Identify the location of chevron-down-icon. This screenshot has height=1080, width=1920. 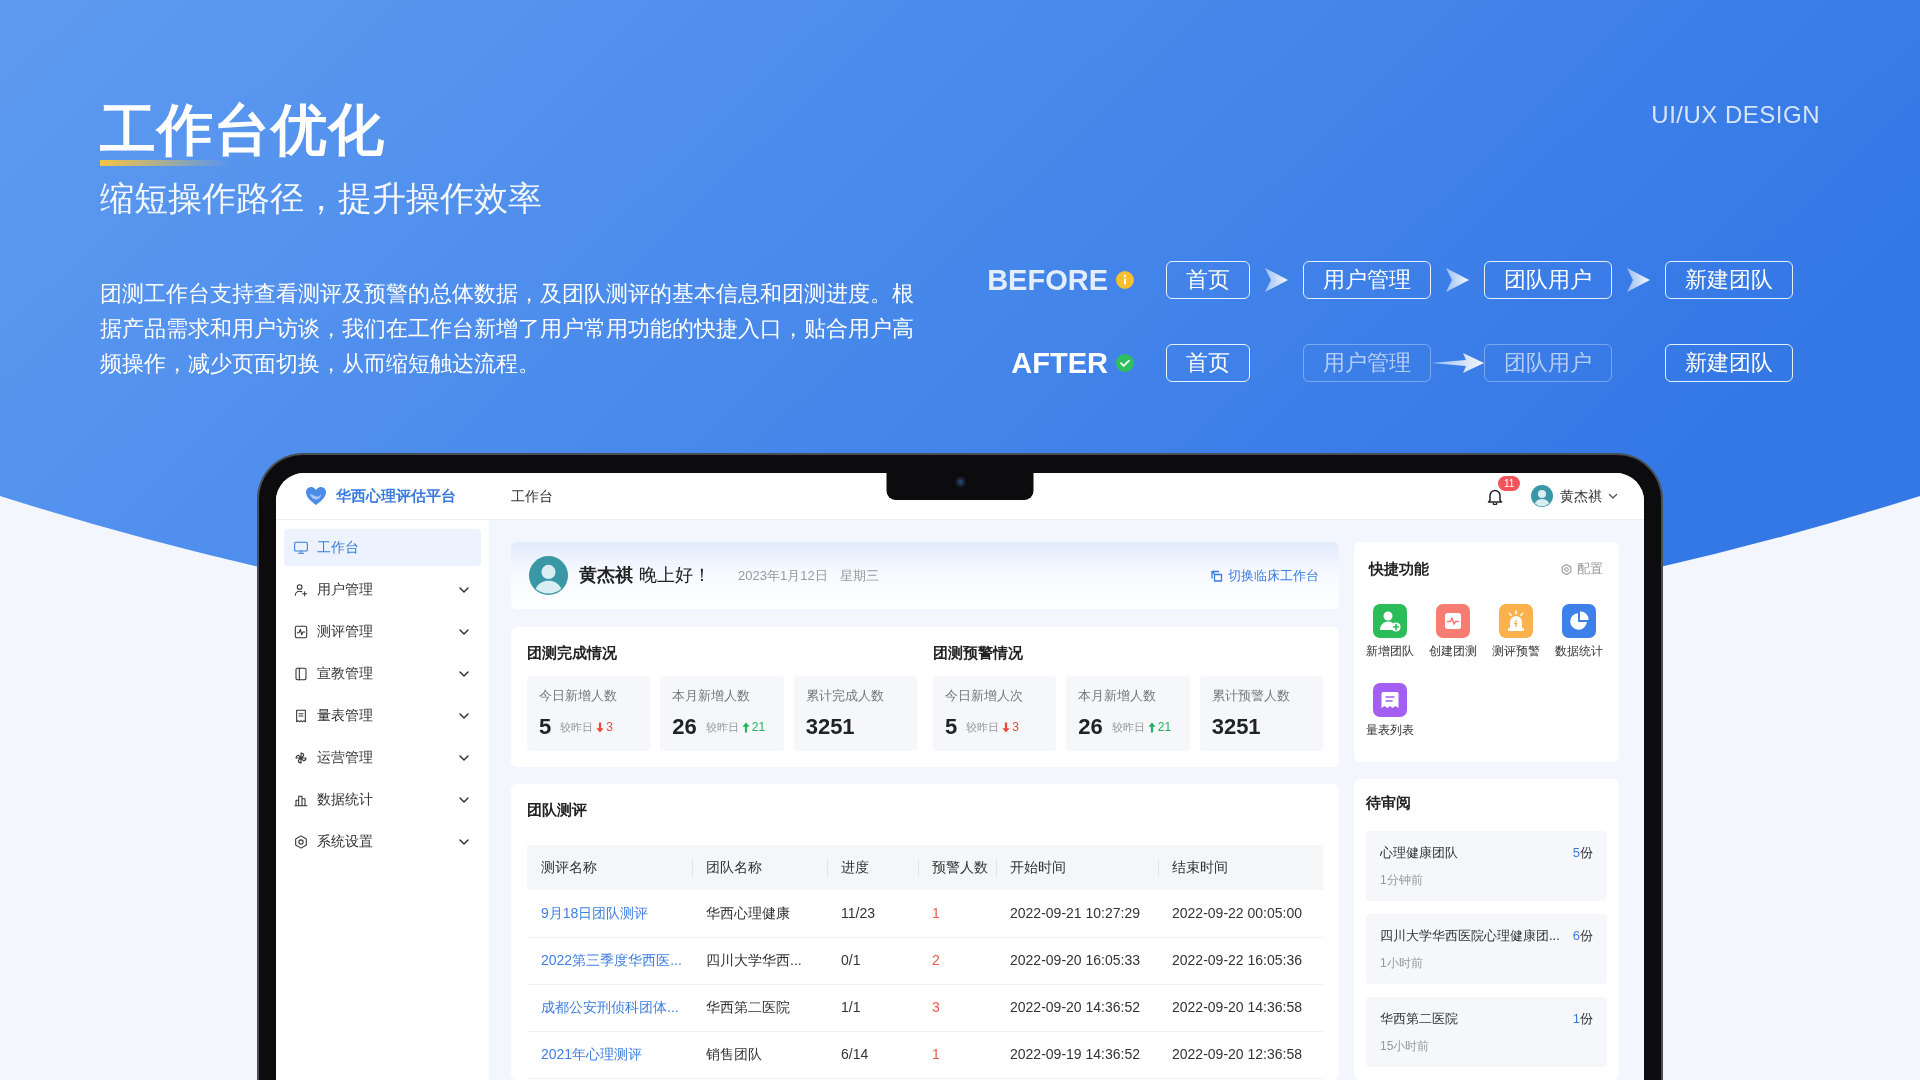
(1613, 496).